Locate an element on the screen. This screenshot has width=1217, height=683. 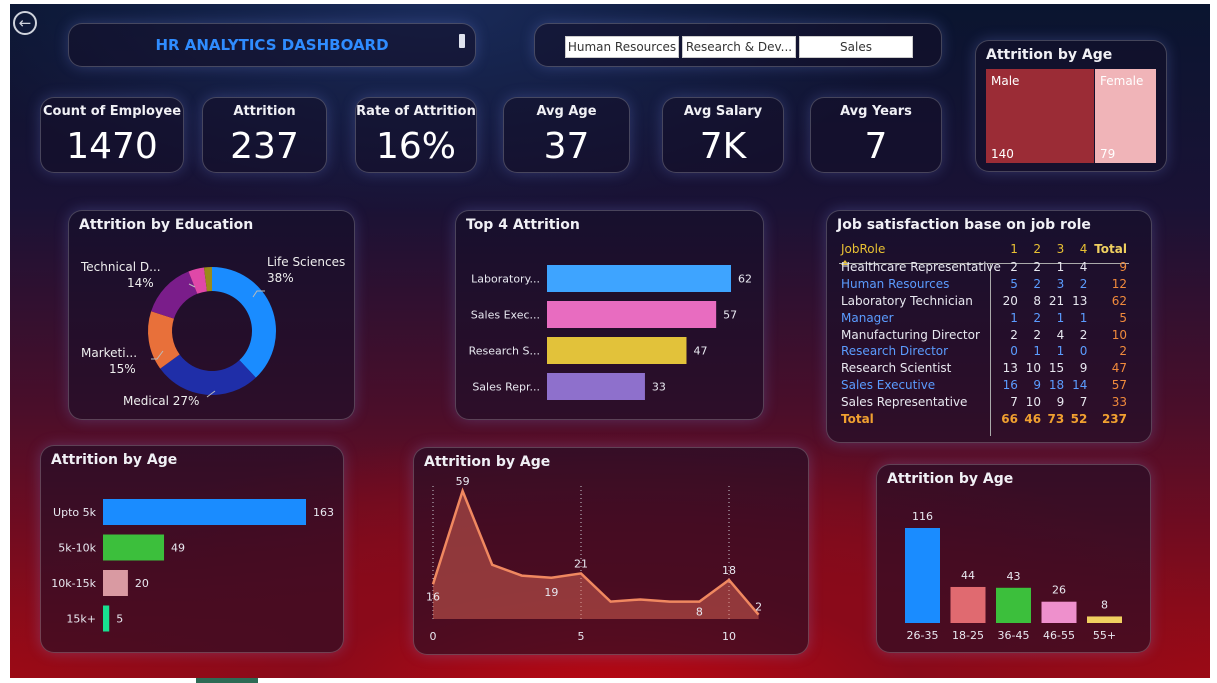
kpi-avg-years: Avg Years 7 is located at coordinates (876, 135).